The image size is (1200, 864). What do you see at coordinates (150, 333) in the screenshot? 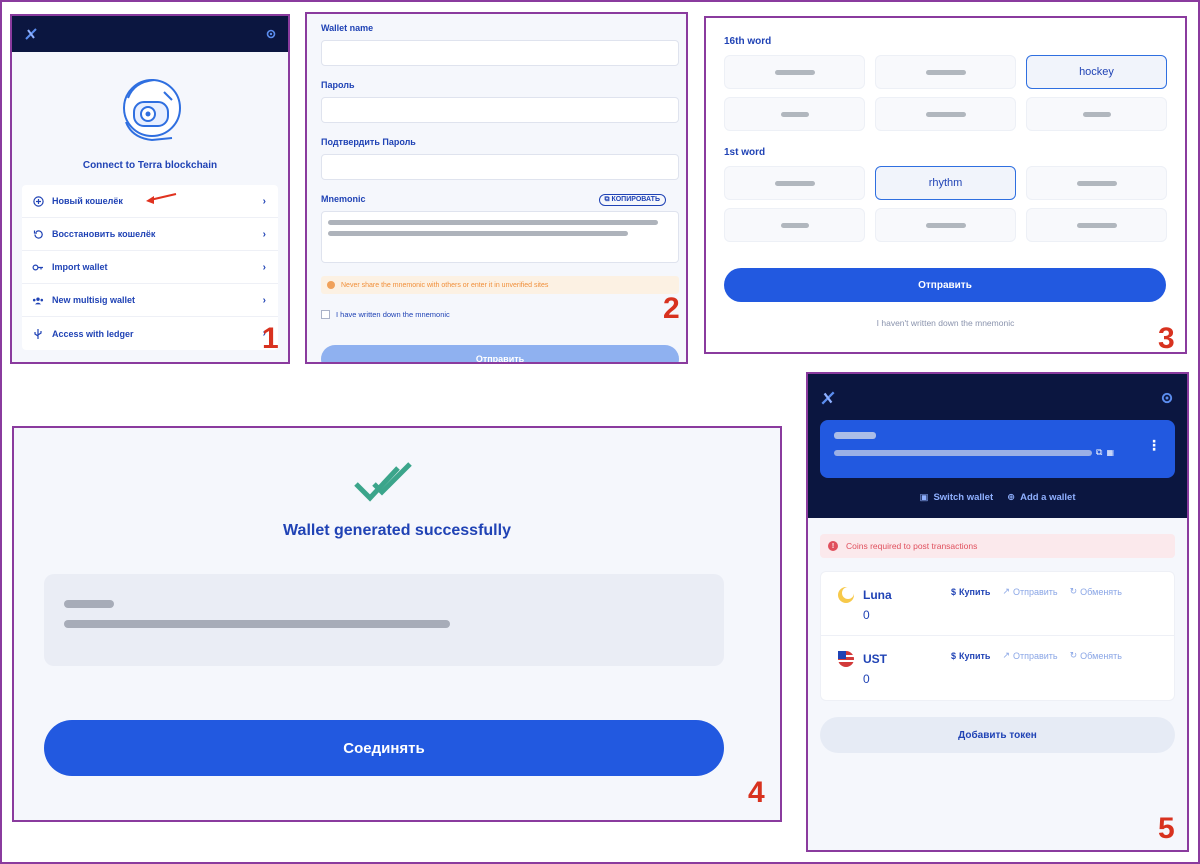
I see `menu-item-ledger: Access with ledger ›` at bounding box center [150, 333].